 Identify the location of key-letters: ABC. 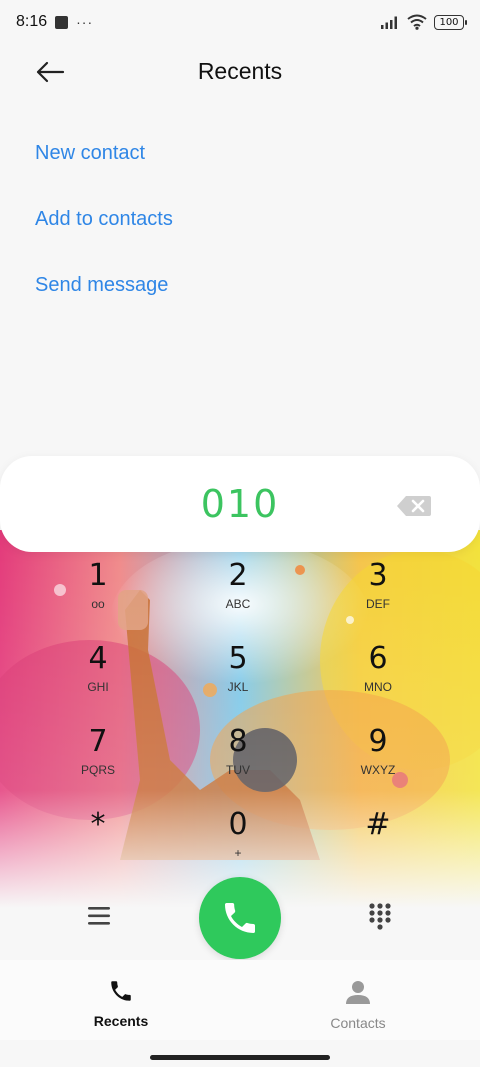
(238, 604).